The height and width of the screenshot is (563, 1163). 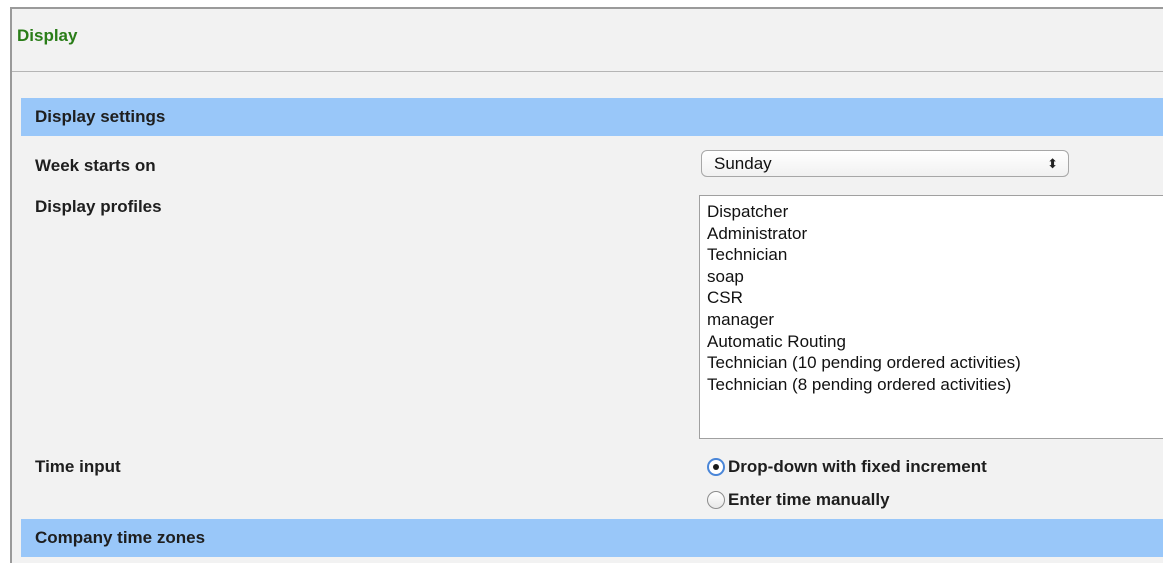 What do you see at coordinates (931, 234) in the screenshot?
I see `display-profile-option: Administrator` at bounding box center [931, 234].